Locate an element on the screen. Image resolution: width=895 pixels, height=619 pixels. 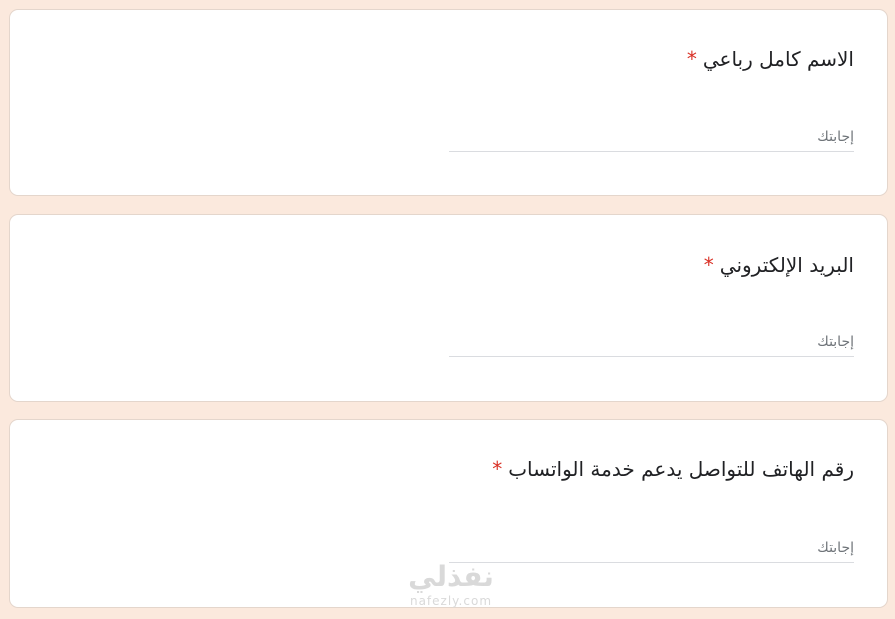
question-title: رقم الهاتف للتواصل يدعم خدمة الواتساب* is located at coordinates (673, 469).